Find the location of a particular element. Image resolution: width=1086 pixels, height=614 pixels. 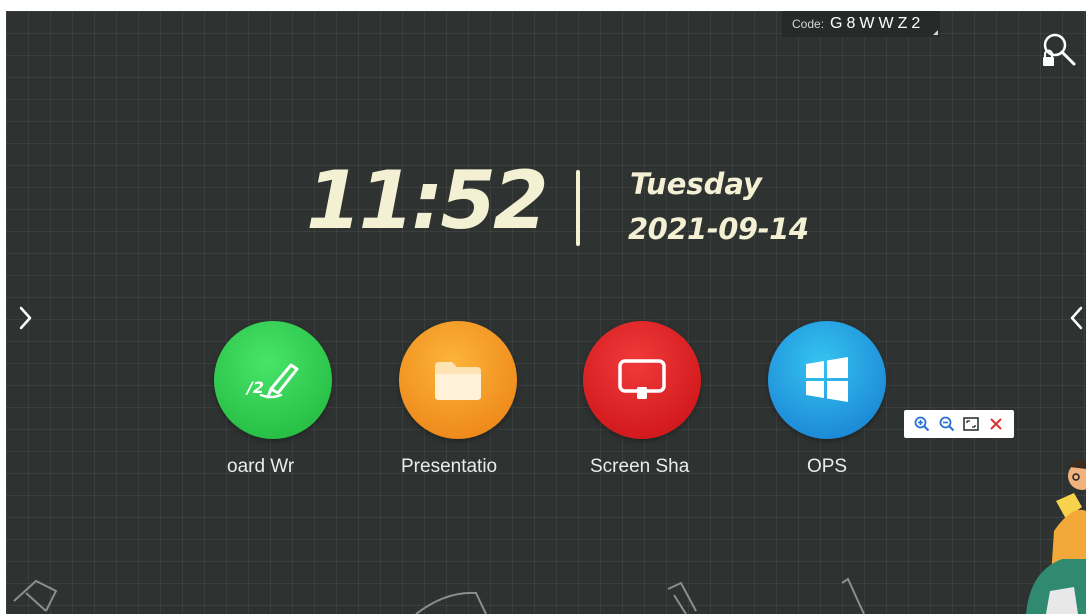

app-icon-circle: /2 is located at coordinates (273, 380).